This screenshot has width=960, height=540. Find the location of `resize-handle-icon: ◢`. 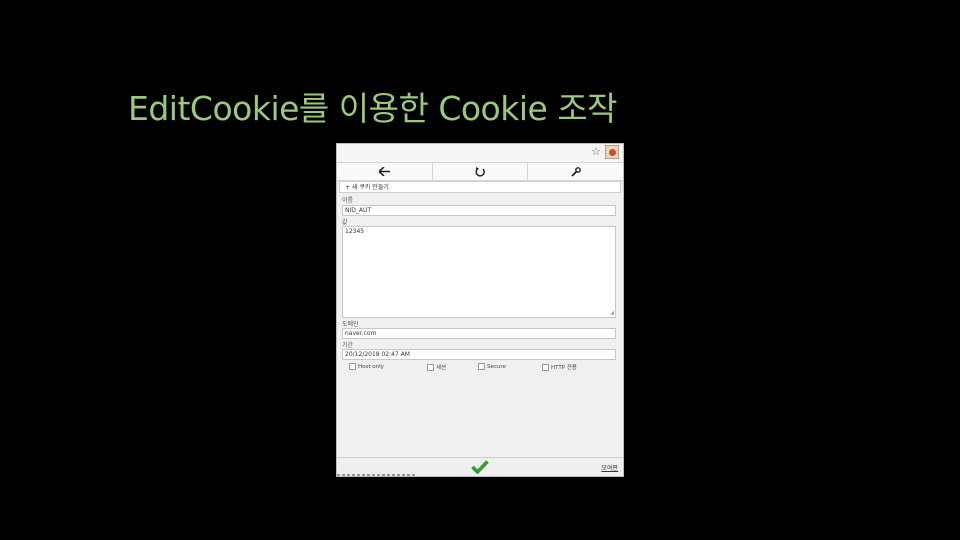

resize-handle-icon: ◢ is located at coordinates (612, 313).